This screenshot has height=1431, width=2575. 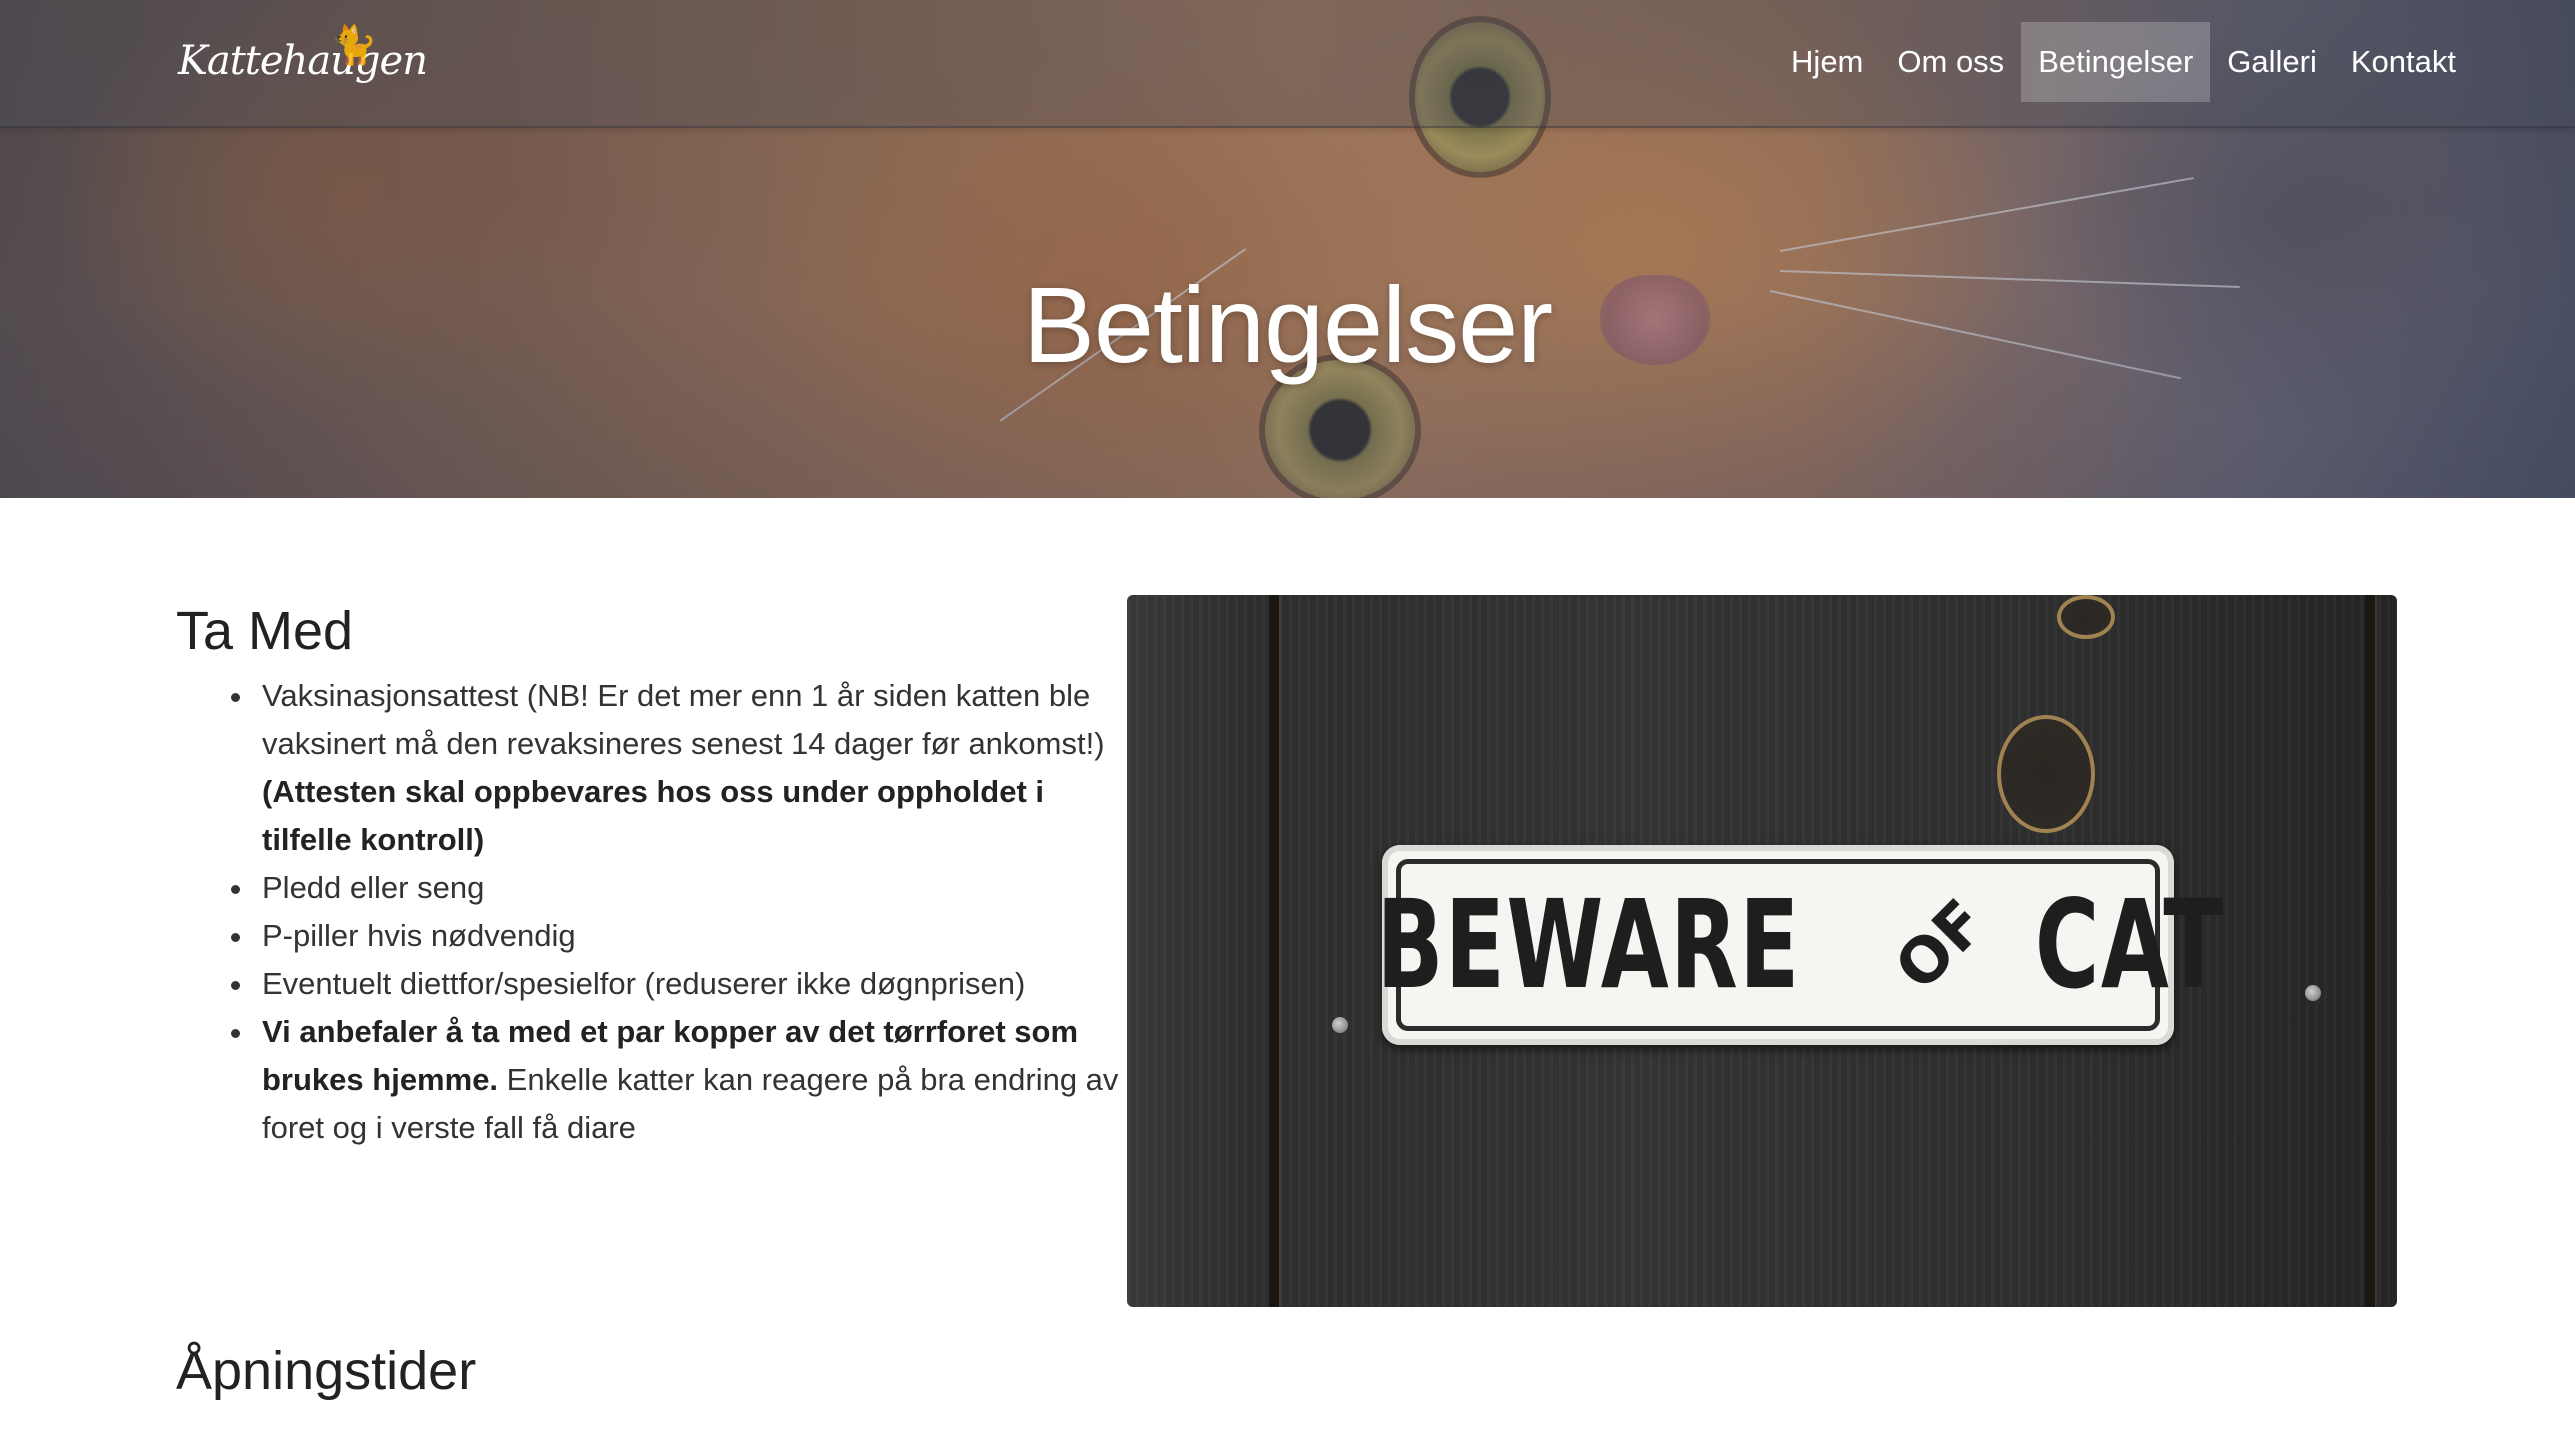 What do you see at coordinates (696, 888) in the screenshot?
I see `list-item: Pledd eller seng` at bounding box center [696, 888].